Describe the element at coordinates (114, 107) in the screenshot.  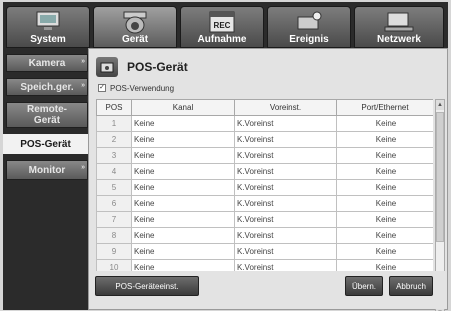
I see `column-header-pos: POS` at that location.